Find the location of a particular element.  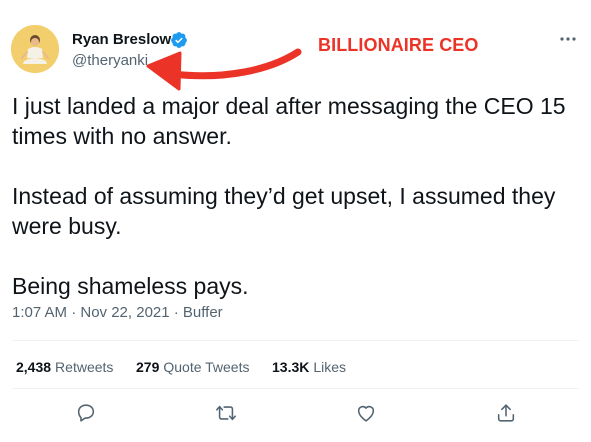

like-icon is located at coordinates (366, 413).